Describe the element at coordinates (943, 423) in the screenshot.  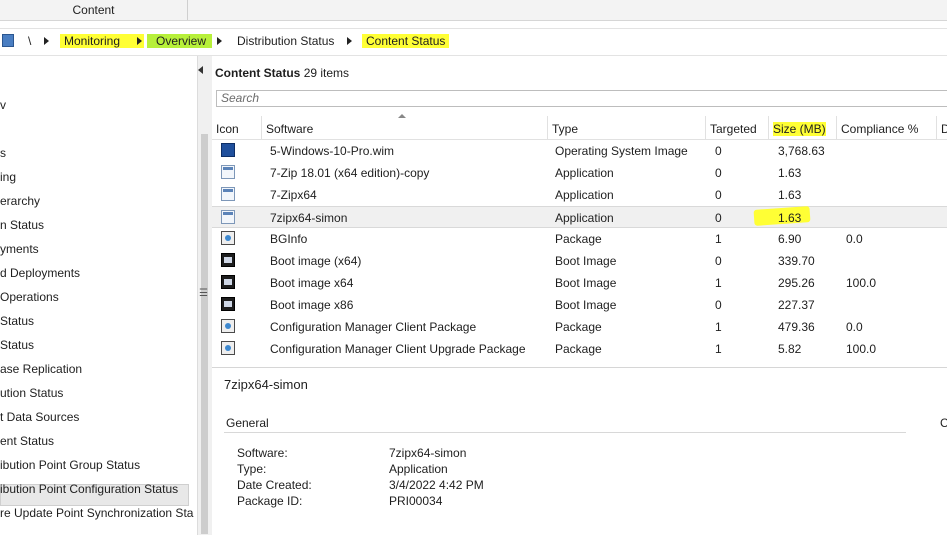
I see `details-section-c: C` at that location.